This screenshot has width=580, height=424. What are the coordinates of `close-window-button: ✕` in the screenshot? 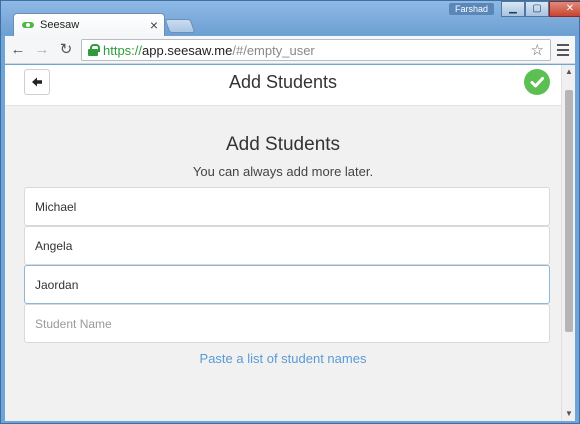 It's located at (564, 9).